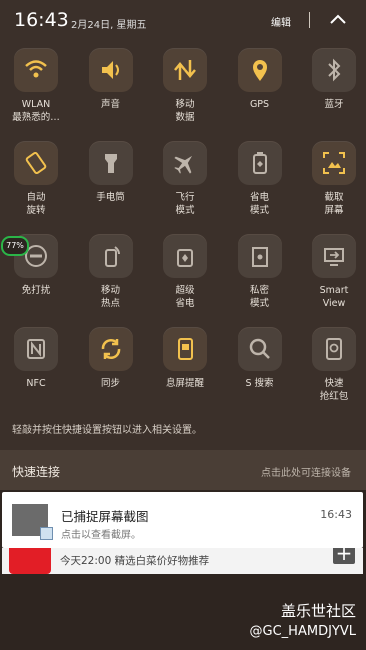 This screenshot has height=650, width=366. I want to click on private-mode-icon, so click(259, 257).